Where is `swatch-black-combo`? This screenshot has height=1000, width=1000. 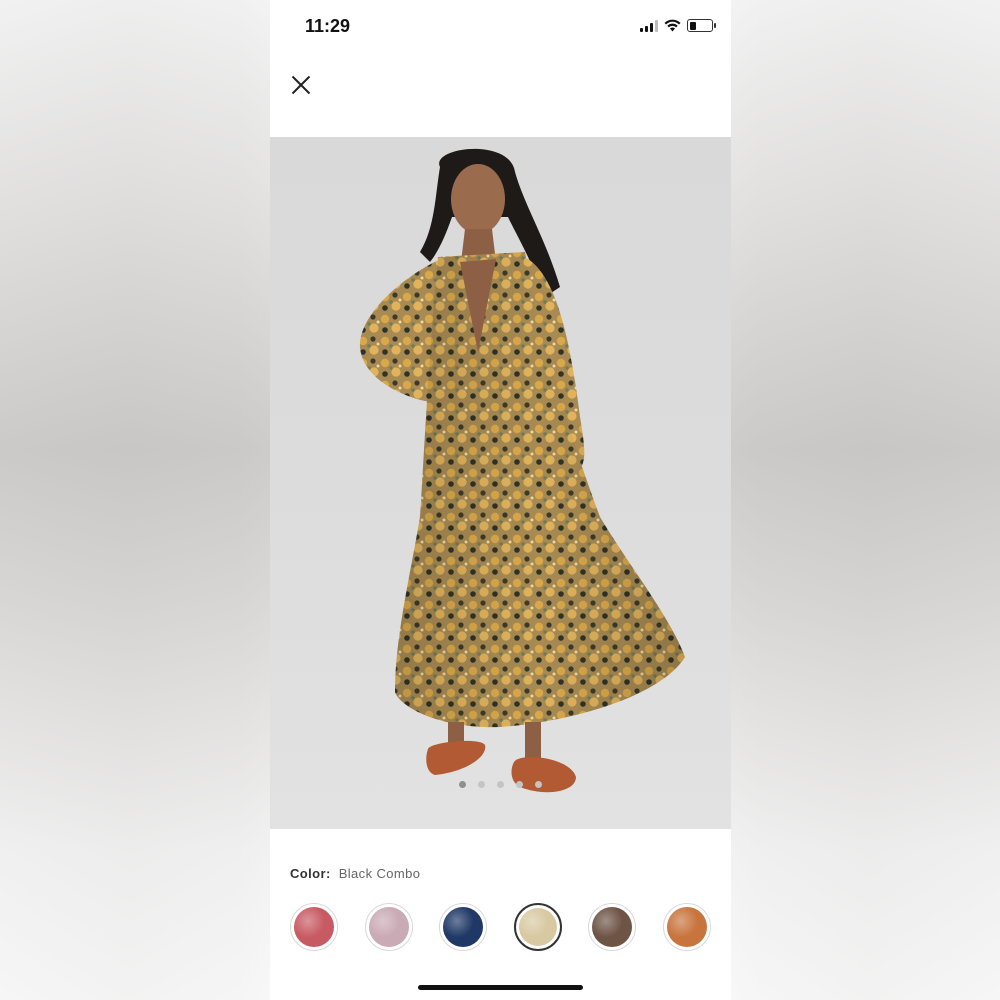 swatch-black-combo is located at coordinates (537, 927).